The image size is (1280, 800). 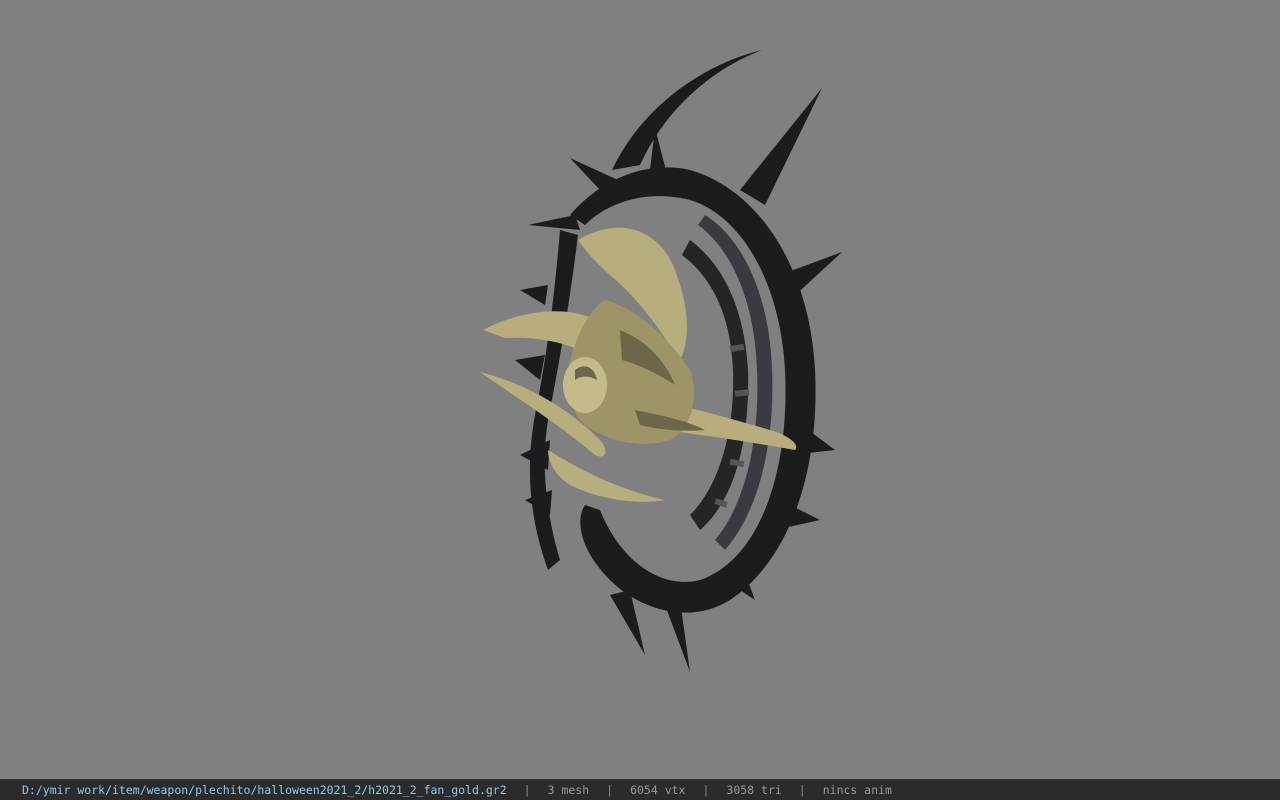 I want to click on triangle-count: 3058 tri, so click(x=754, y=790).